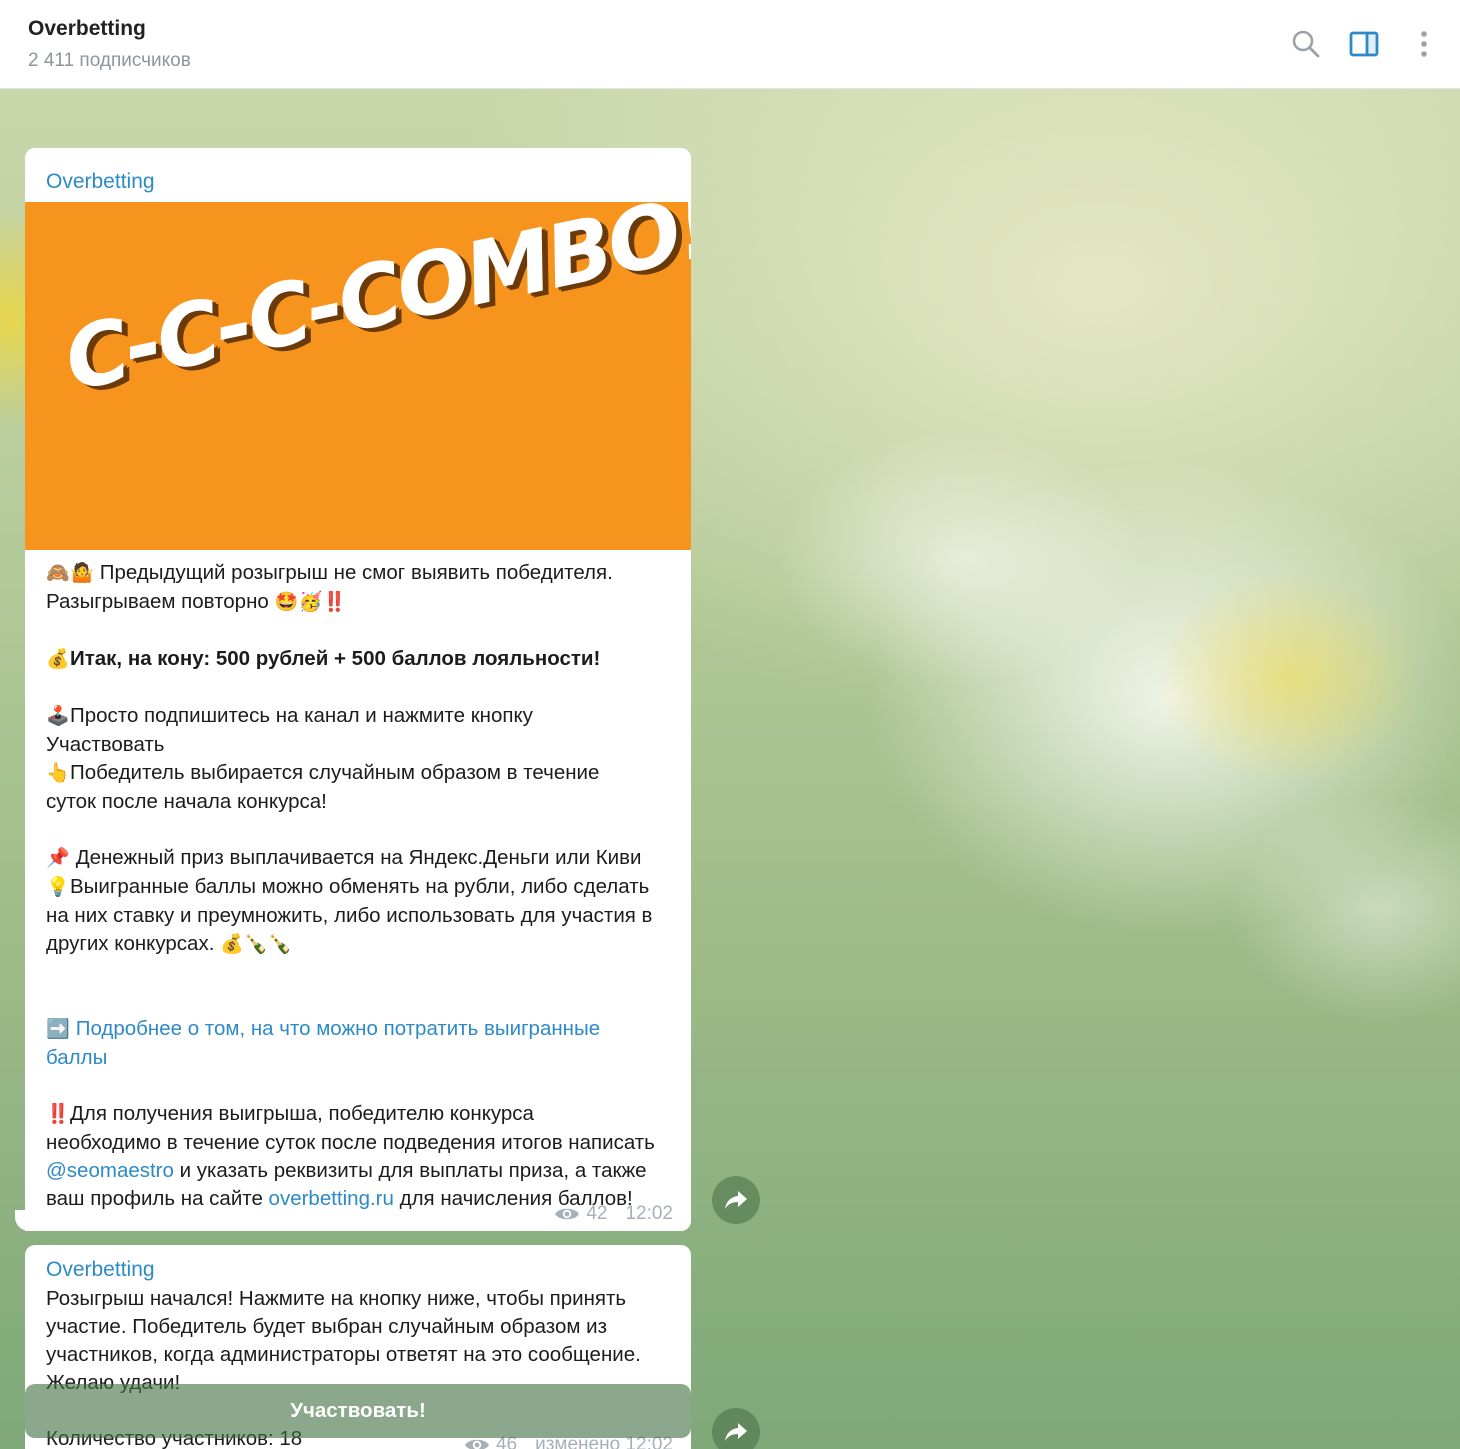 This screenshot has height=1449, width=1460. What do you see at coordinates (597, 1213) in the screenshot?
I see `view-count: 42` at bounding box center [597, 1213].